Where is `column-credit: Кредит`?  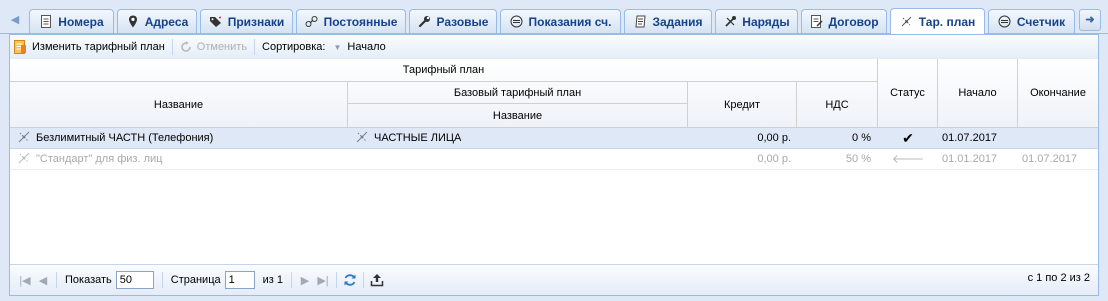 column-credit: Кредит is located at coordinates (742, 105).